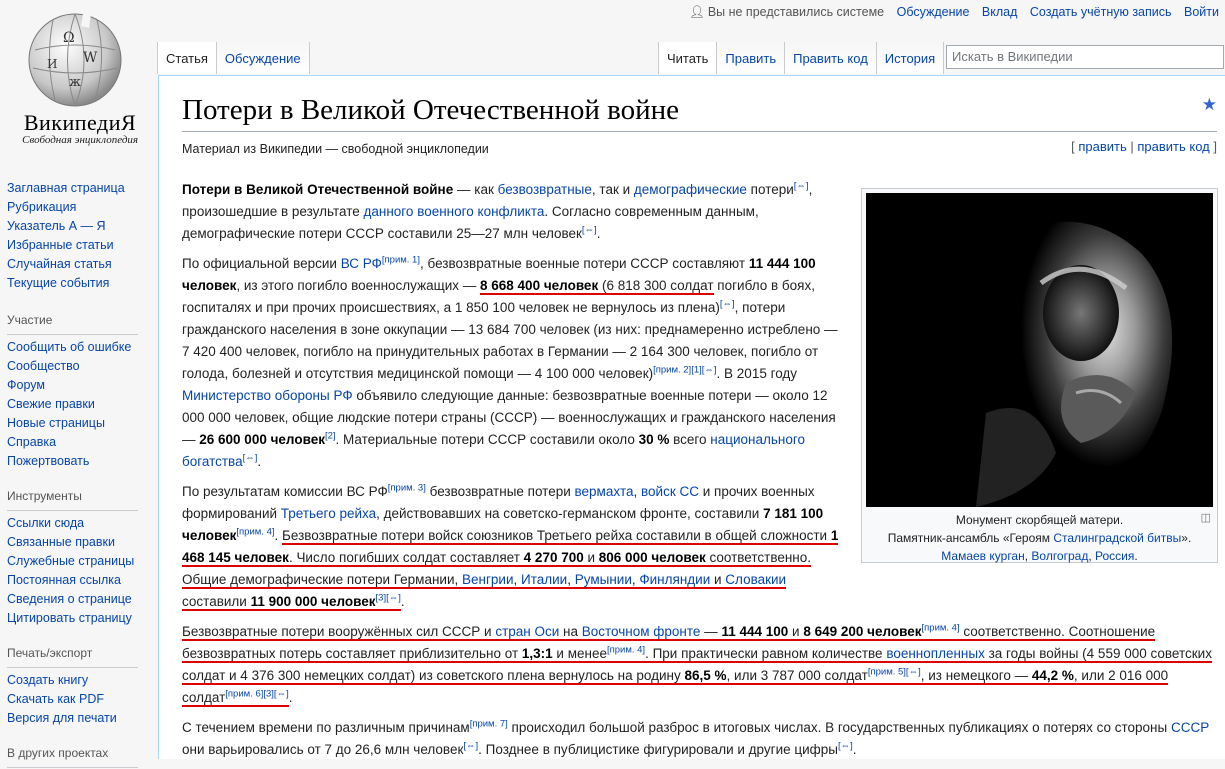 The height and width of the screenshot is (769, 1225). Describe the element at coordinates (544, 579) in the screenshot. I see `link-italy: Италии` at that location.